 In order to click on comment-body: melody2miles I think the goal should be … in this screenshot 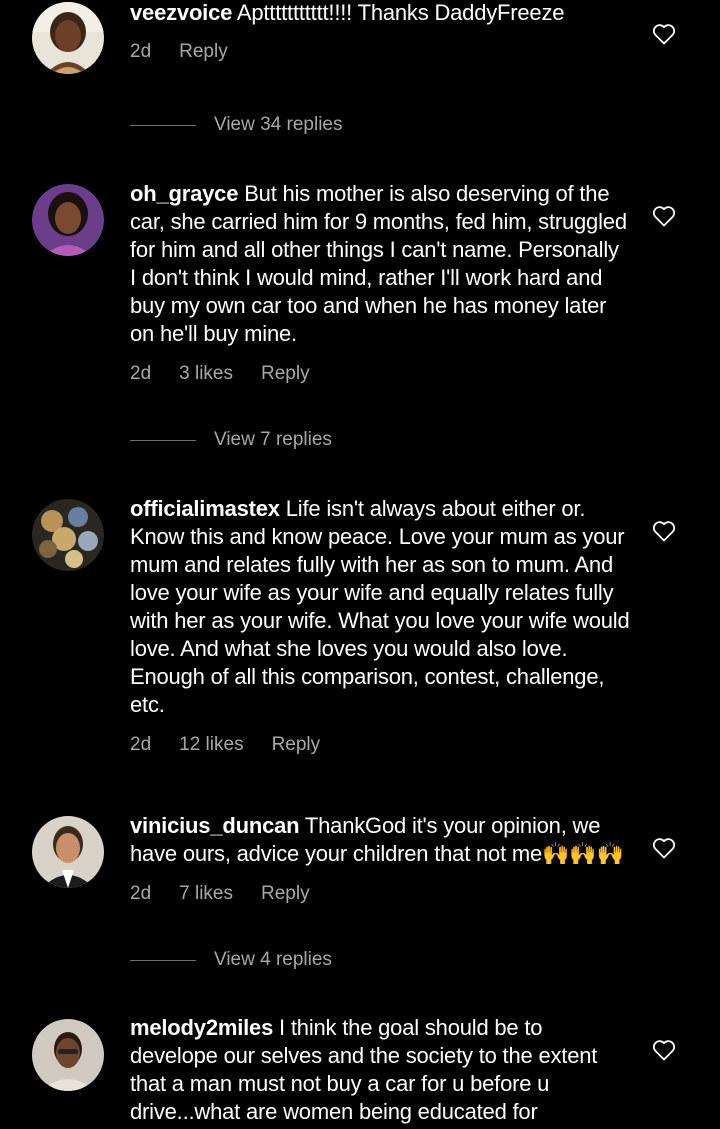, I will do `click(380, 1070)`.